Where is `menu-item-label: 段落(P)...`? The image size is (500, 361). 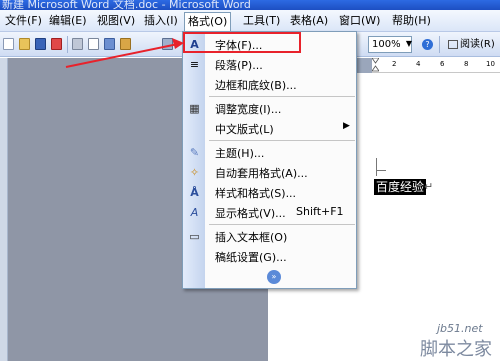
menu-item-label: 段落(P)... is located at coordinates (239, 65).